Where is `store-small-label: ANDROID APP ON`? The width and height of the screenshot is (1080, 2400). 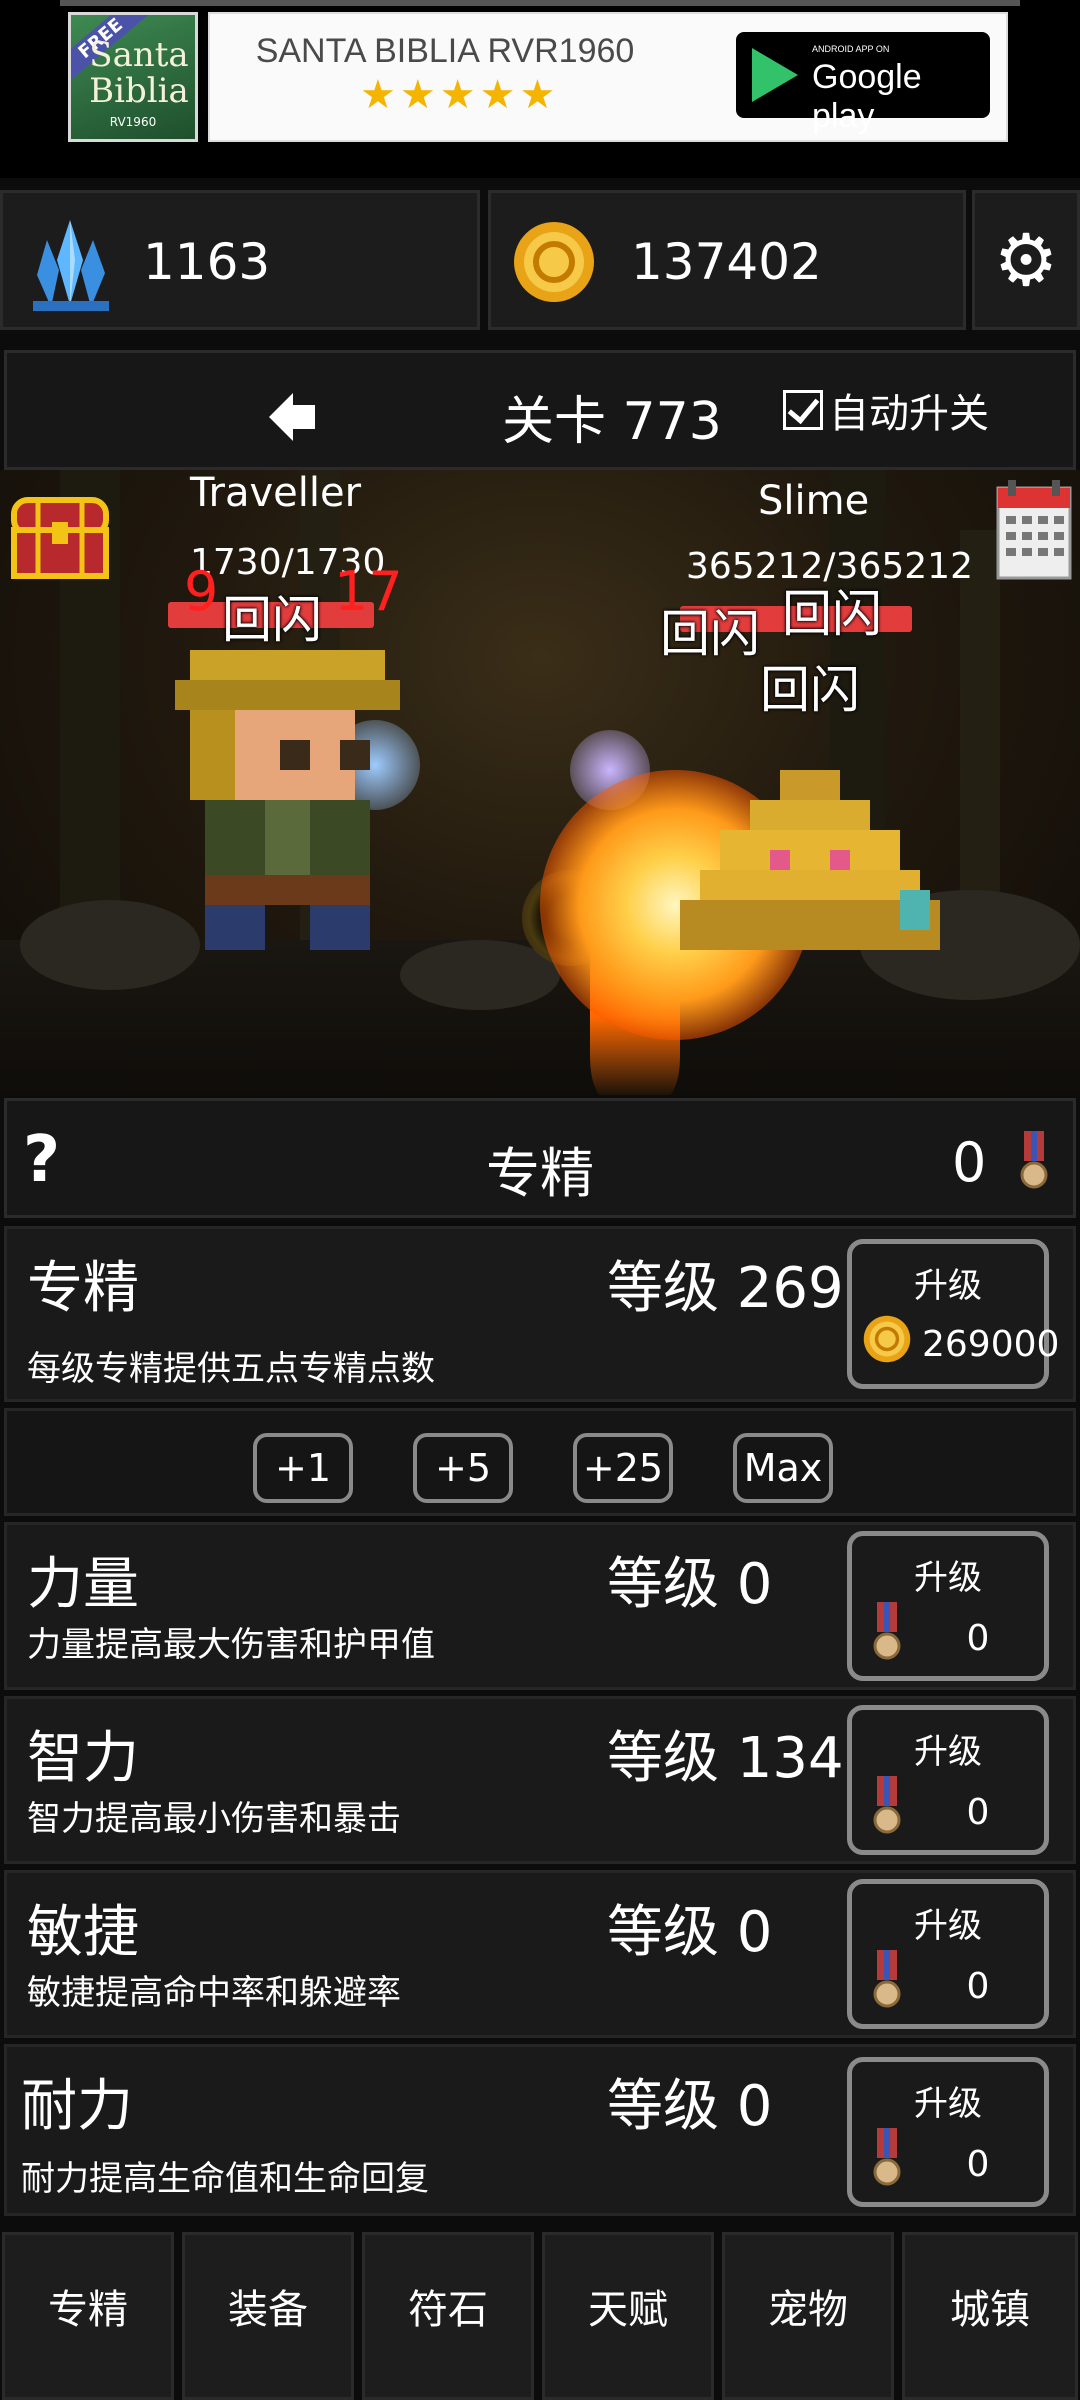
store-small-label: ANDROID APP ON is located at coordinates (851, 49).